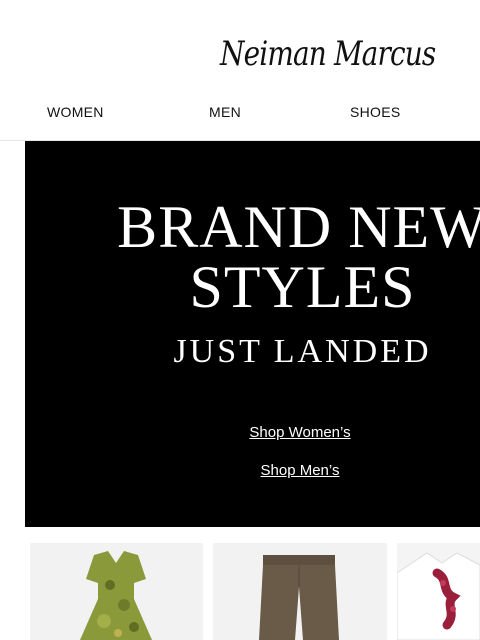 This screenshot has height=640, width=480. I want to click on embellished-shirt-icon, so click(438, 596).